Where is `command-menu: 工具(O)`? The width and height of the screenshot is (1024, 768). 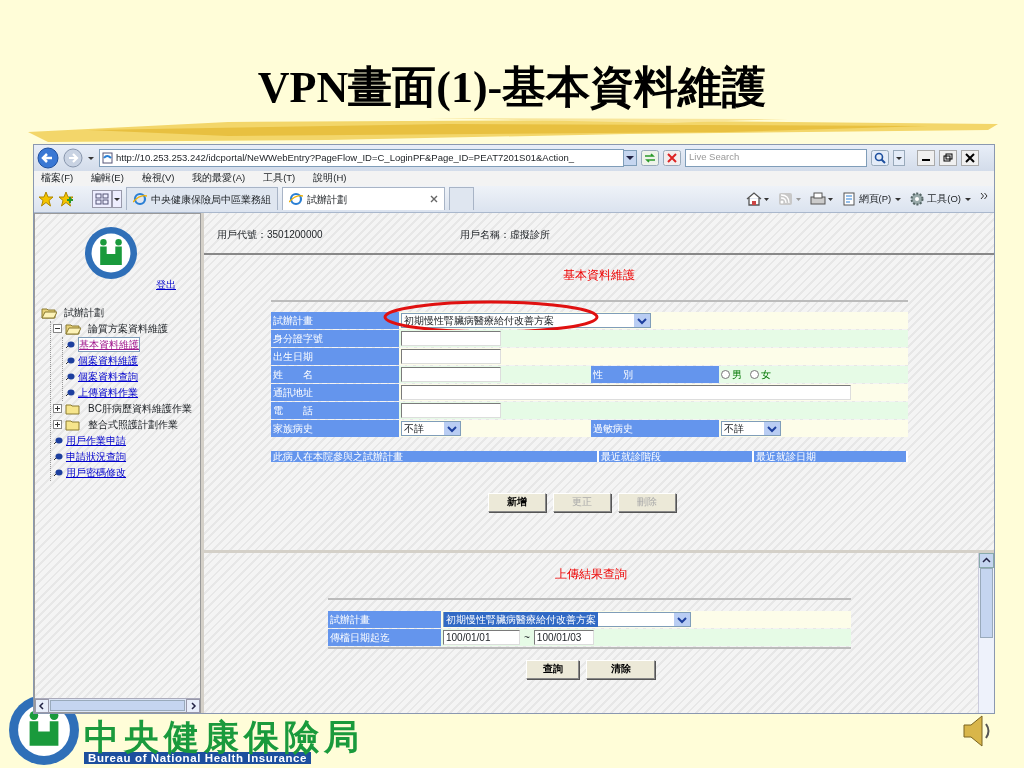
command-menu: 工具(O) is located at coordinates (941, 198).